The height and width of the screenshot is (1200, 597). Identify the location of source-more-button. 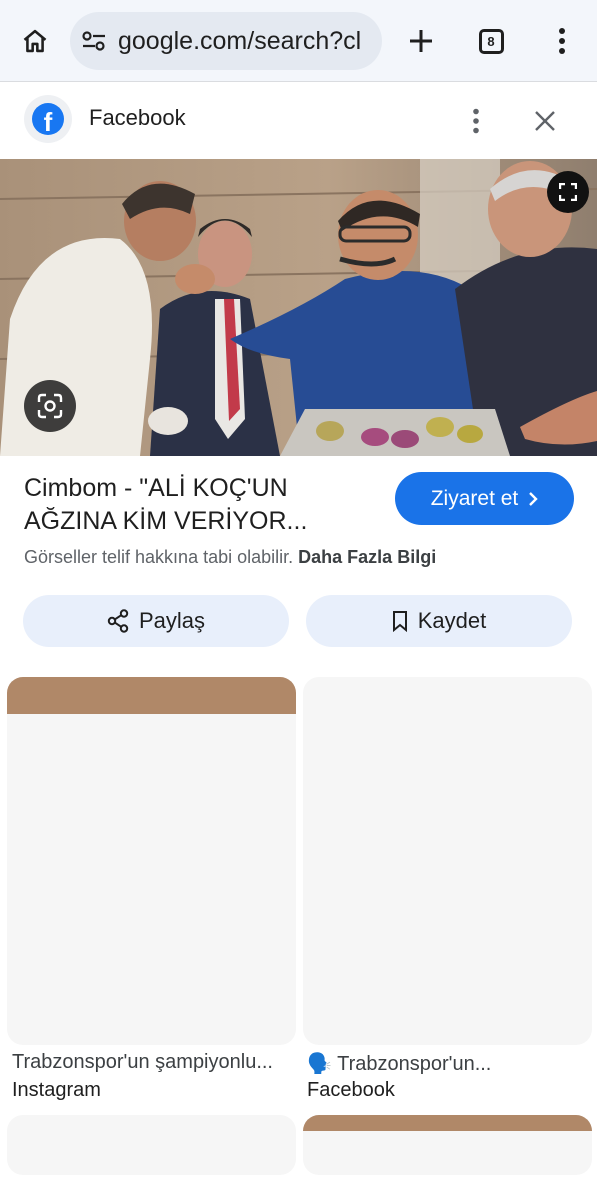
(476, 121).